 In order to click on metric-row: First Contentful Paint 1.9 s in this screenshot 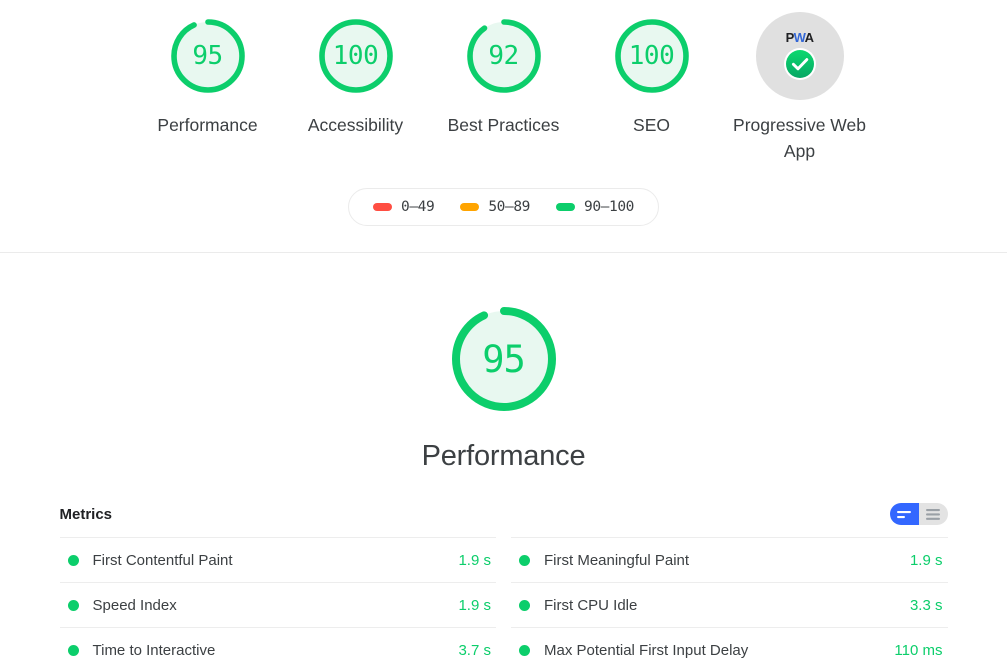, I will do `click(277, 559)`.